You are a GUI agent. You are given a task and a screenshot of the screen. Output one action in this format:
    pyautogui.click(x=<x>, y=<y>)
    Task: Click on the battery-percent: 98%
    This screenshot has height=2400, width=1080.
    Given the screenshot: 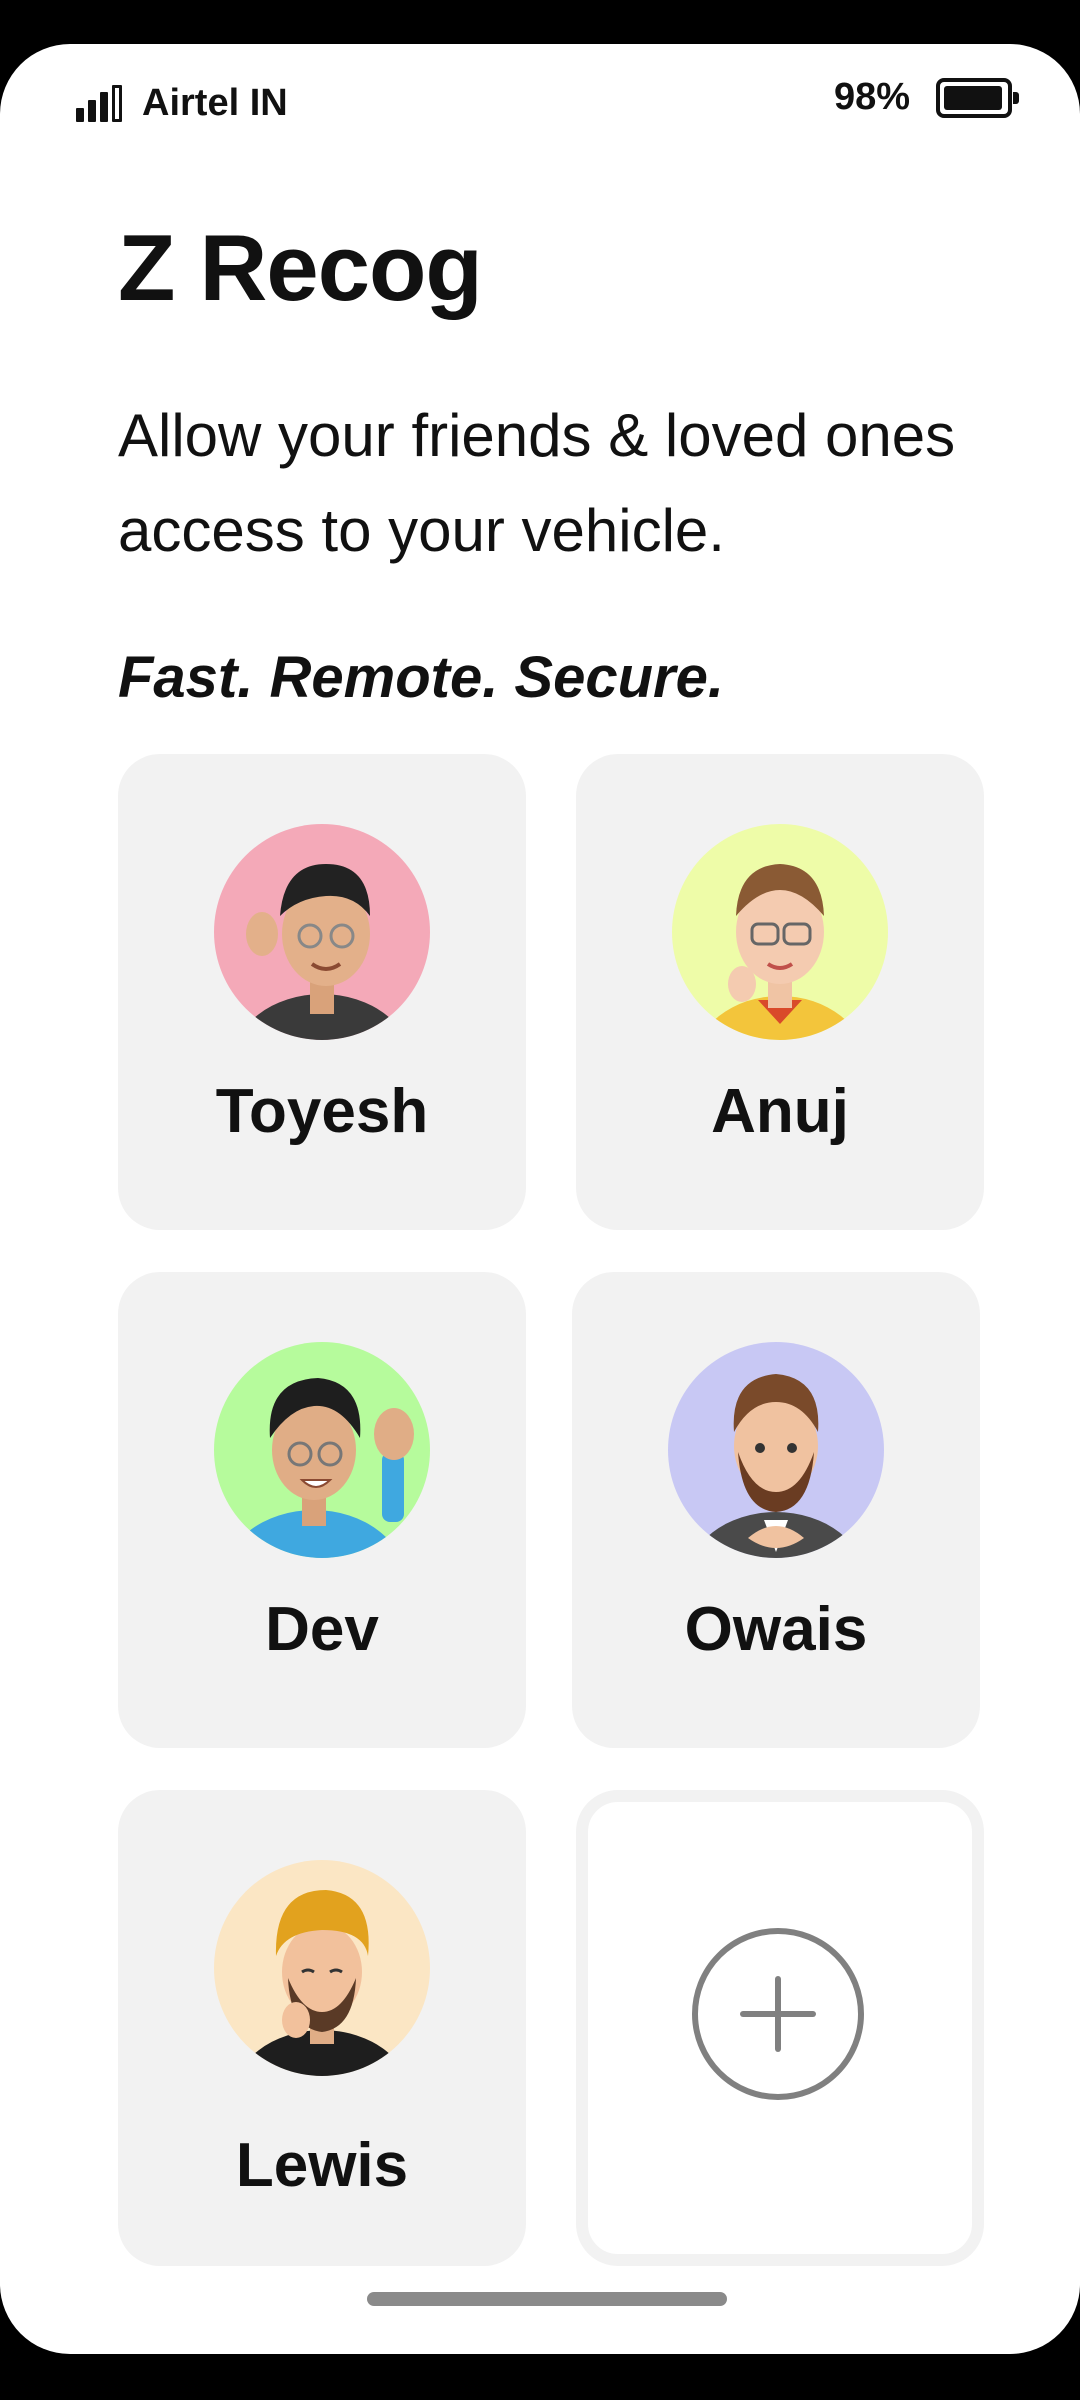 What is the action you would take?
    pyautogui.click(x=871, y=97)
    